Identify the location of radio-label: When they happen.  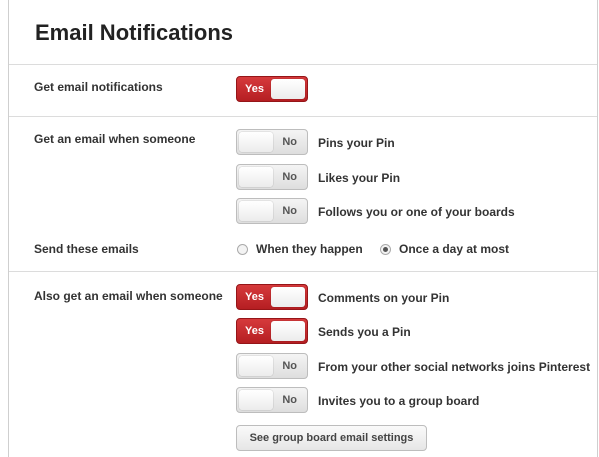
(309, 249).